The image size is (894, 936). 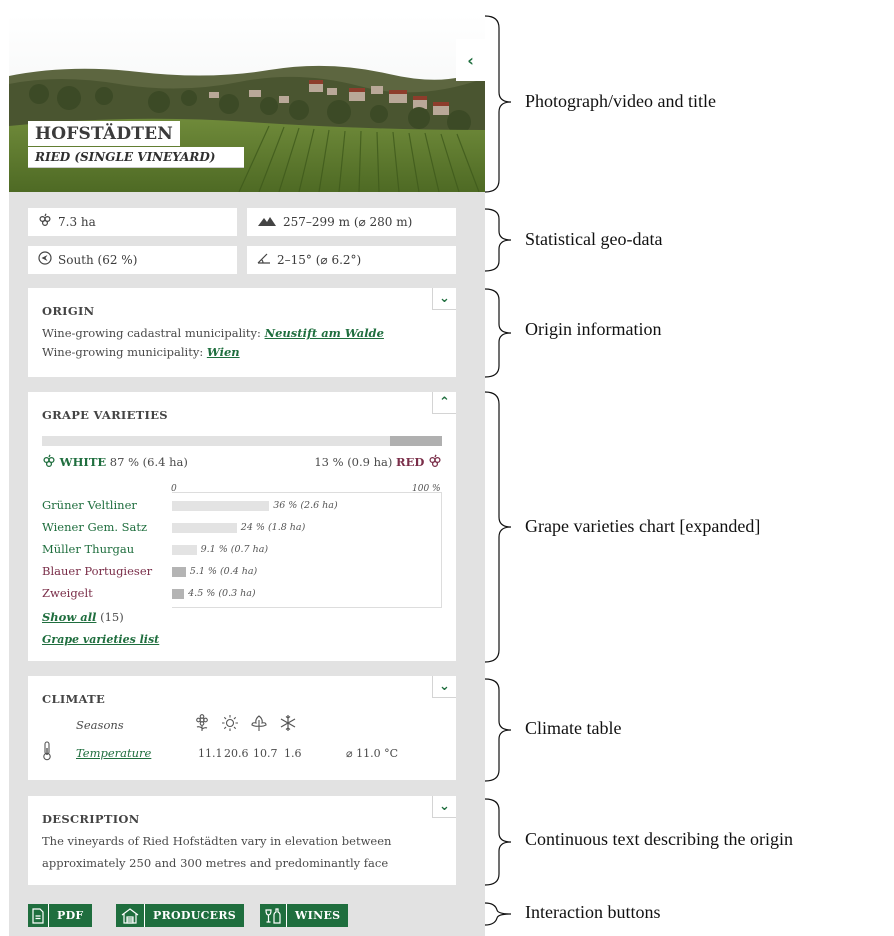 What do you see at coordinates (247, 103) in the screenshot?
I see `hero-photo: ‹ HOFSTÄDTEN RIED (SINGLE VINEYARD)` at bounding box center [247, 103].